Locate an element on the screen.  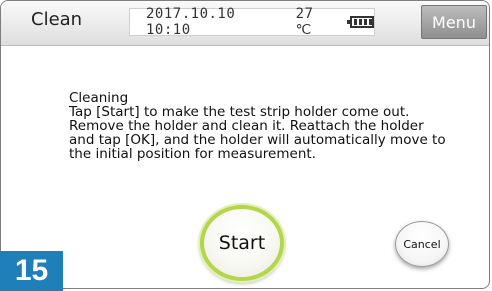
message-line: the initial position for measurement. is located at coordinates (192, 154).